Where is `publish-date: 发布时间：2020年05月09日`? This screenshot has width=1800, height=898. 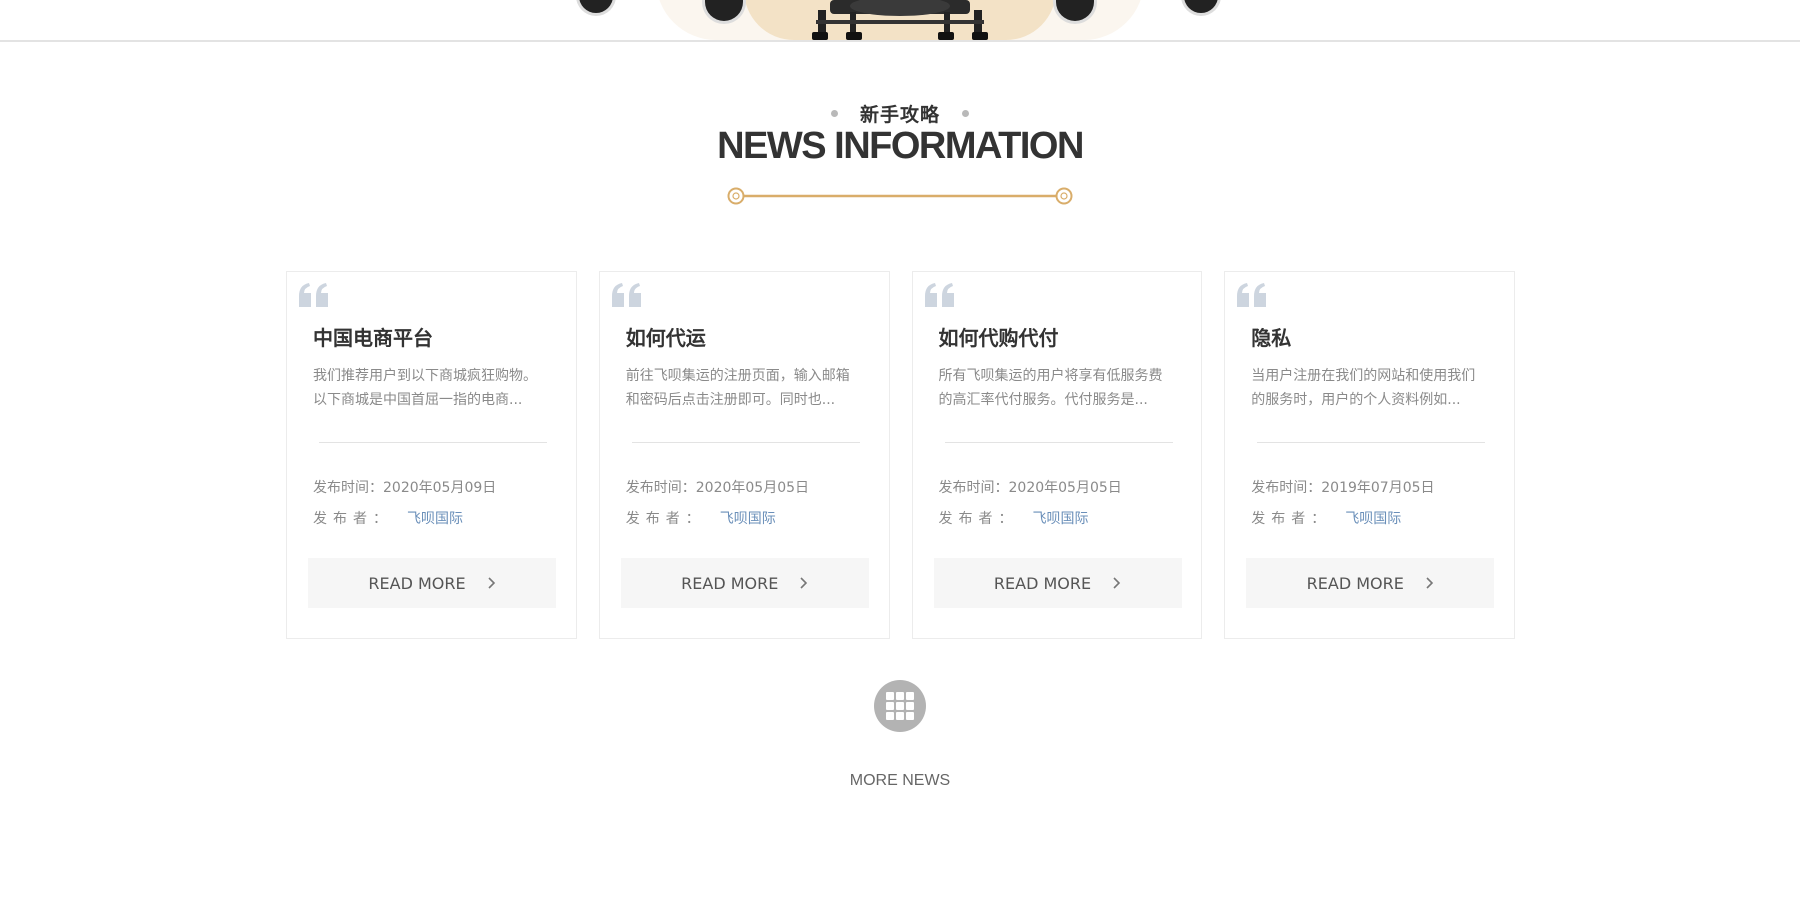
publish-date: 发布时间：2020年05月09日 is located at coordinates (405, 488).